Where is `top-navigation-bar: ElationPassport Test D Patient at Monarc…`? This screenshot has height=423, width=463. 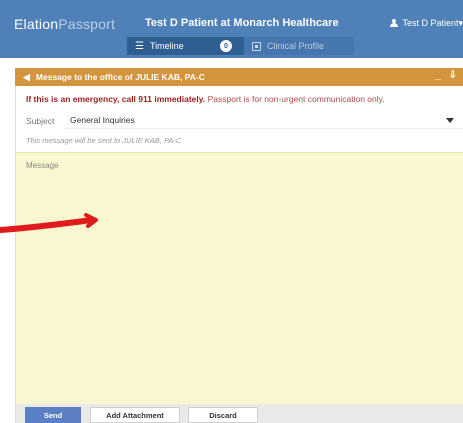
top-navigation-bar: ElationPassport Test D Patient at Monarc… is located at coordinates (231, 29).